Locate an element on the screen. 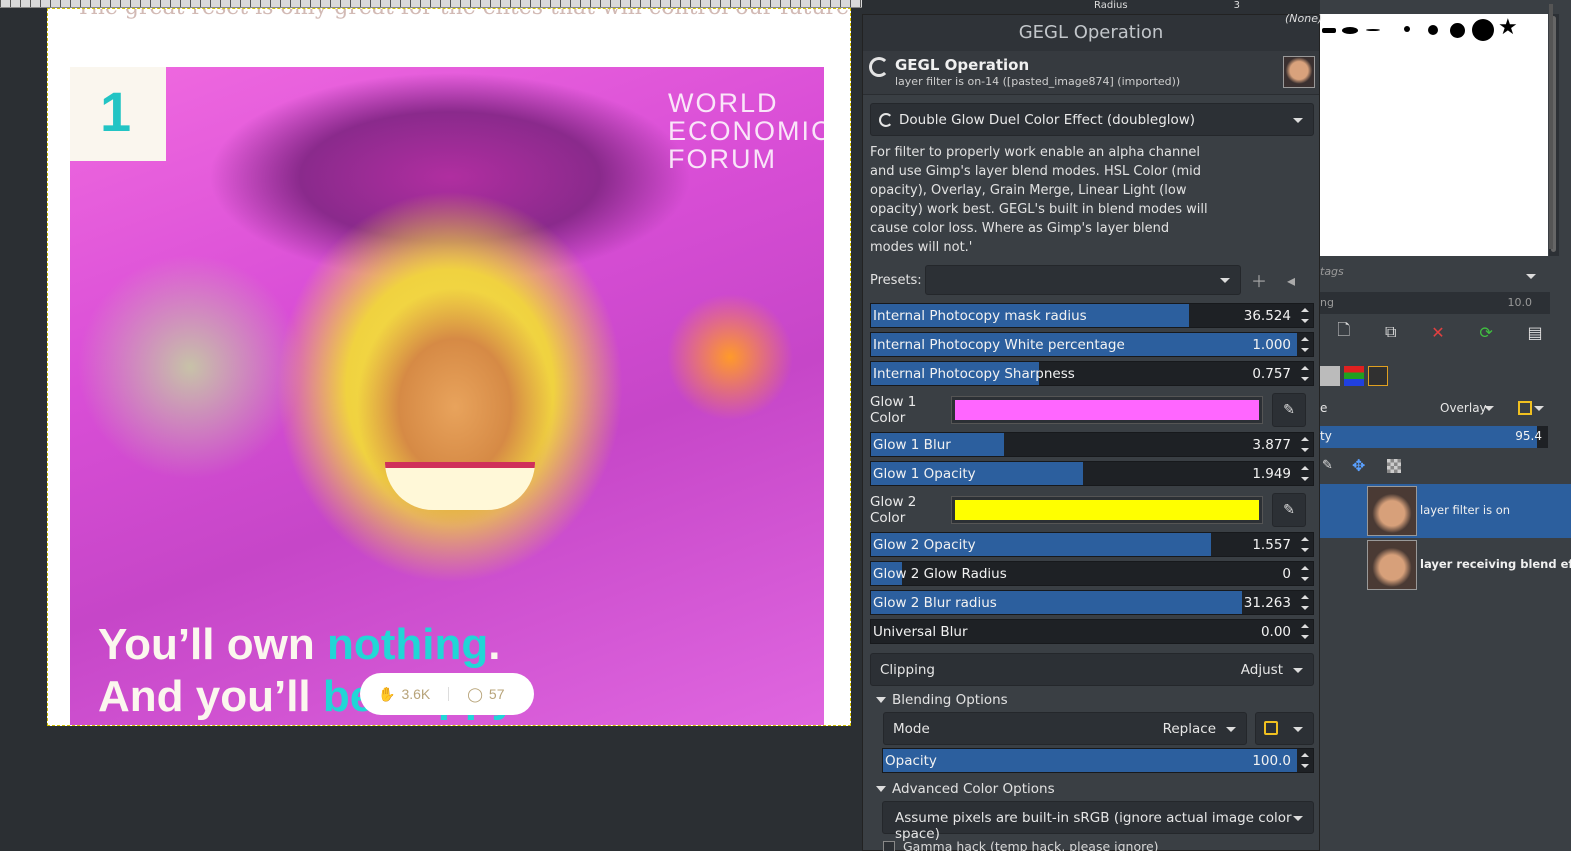  gamma-hack-row: Gamma hack (temp hack, please ignore) is located at coordinates (1105, 845).